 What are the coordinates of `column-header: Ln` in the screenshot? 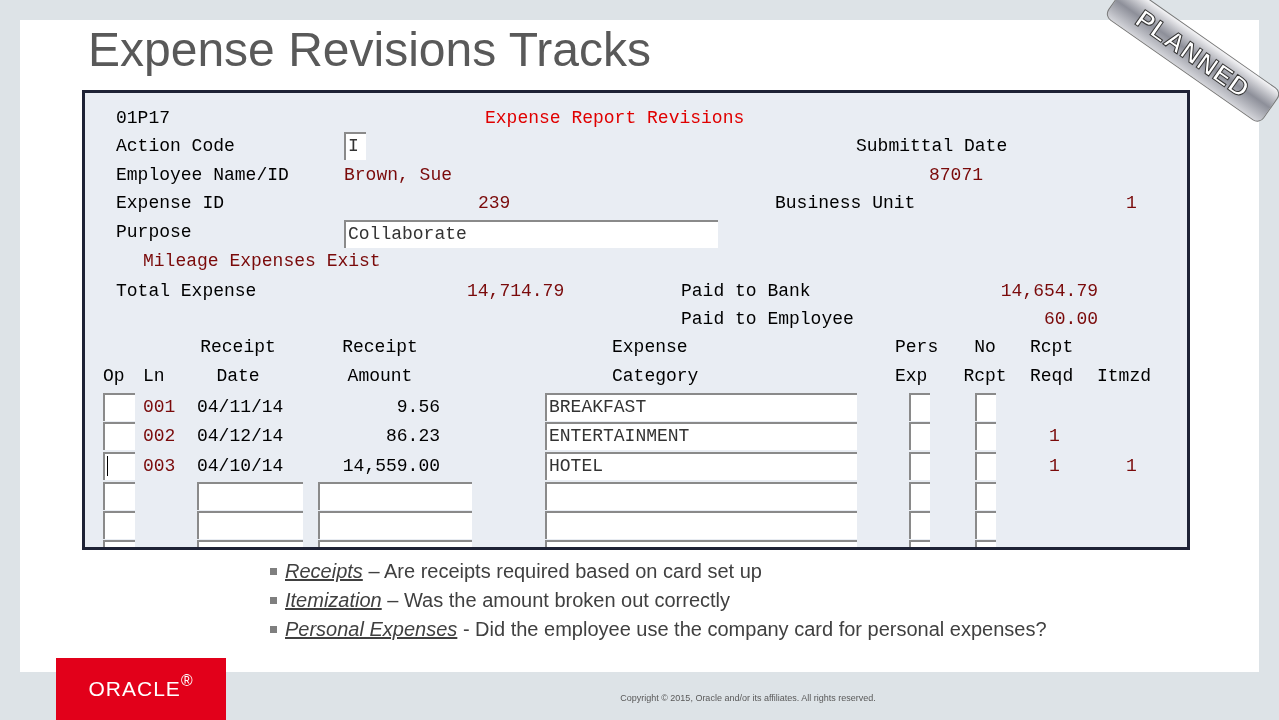 It's located at (154, 376).